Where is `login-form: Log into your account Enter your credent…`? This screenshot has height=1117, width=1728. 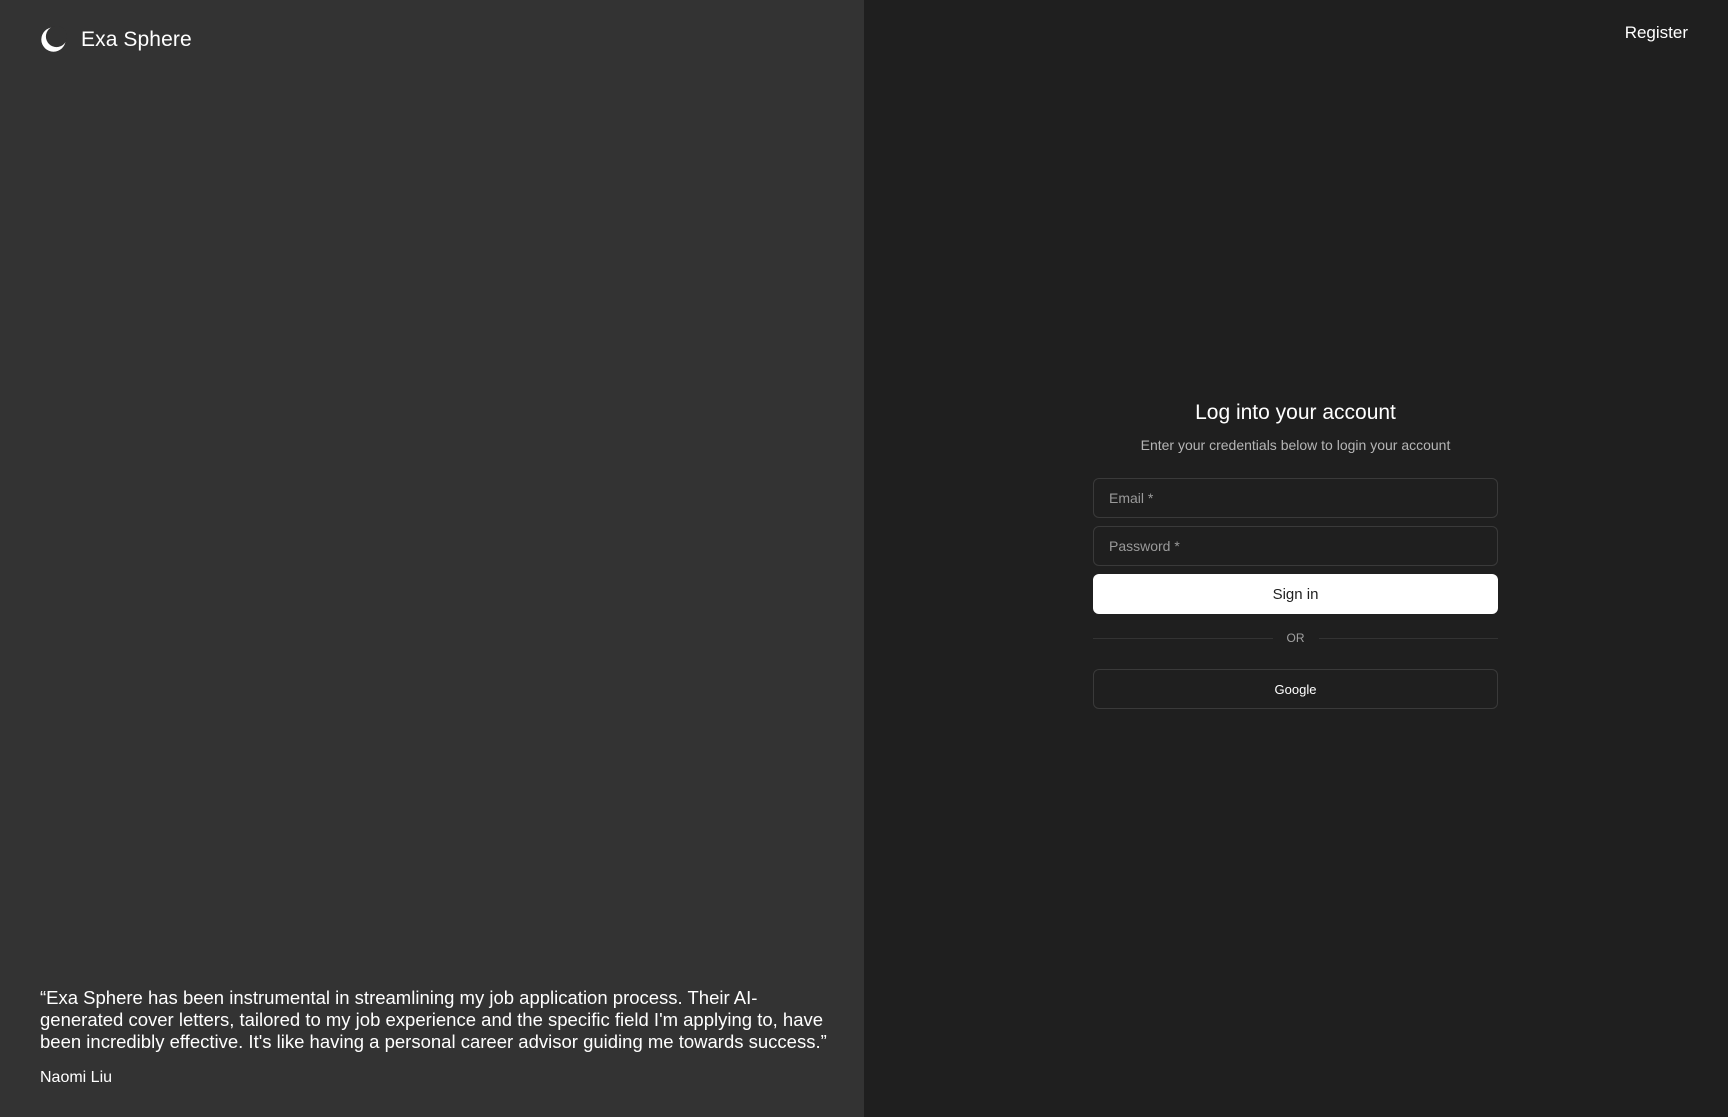
login-form: Log into your account Enter your credent… is located at coordinates (1295, 554).